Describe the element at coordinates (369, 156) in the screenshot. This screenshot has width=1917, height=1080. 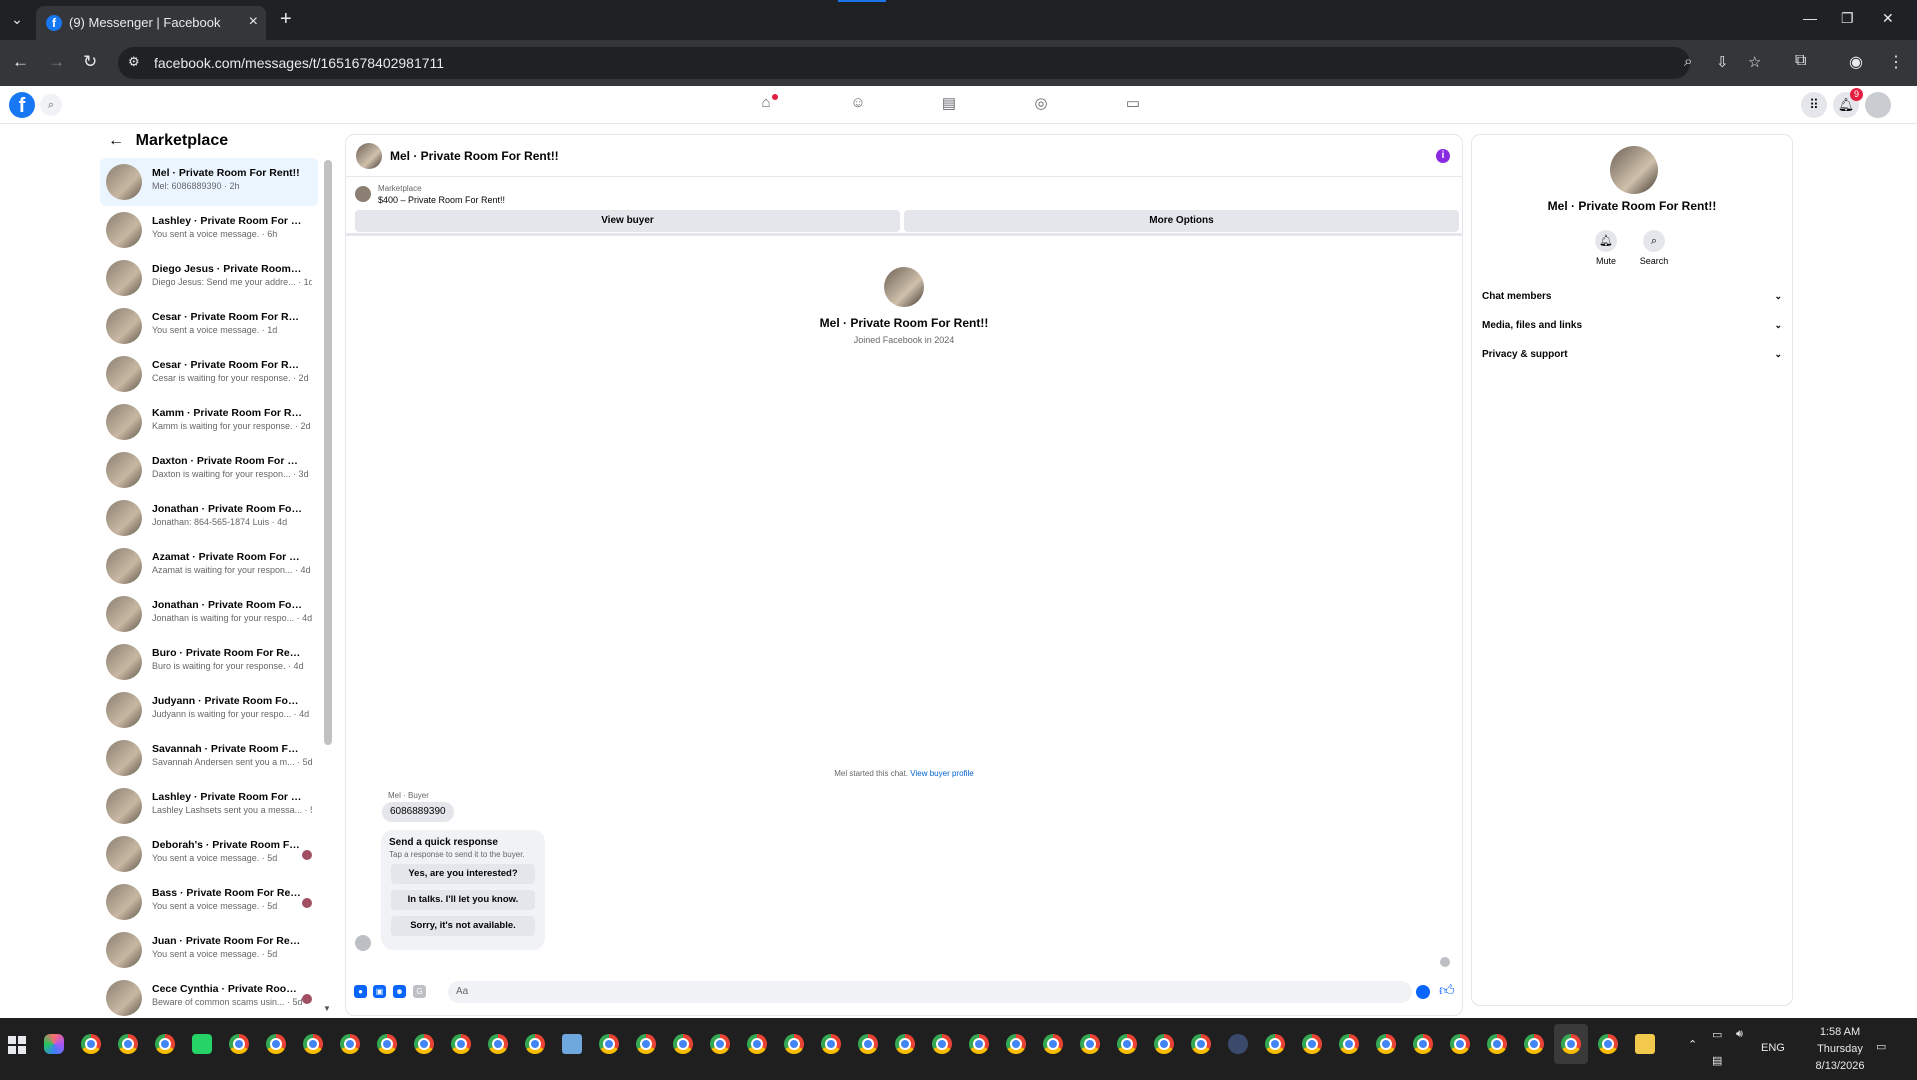
I see `chat-avatar` at that location.